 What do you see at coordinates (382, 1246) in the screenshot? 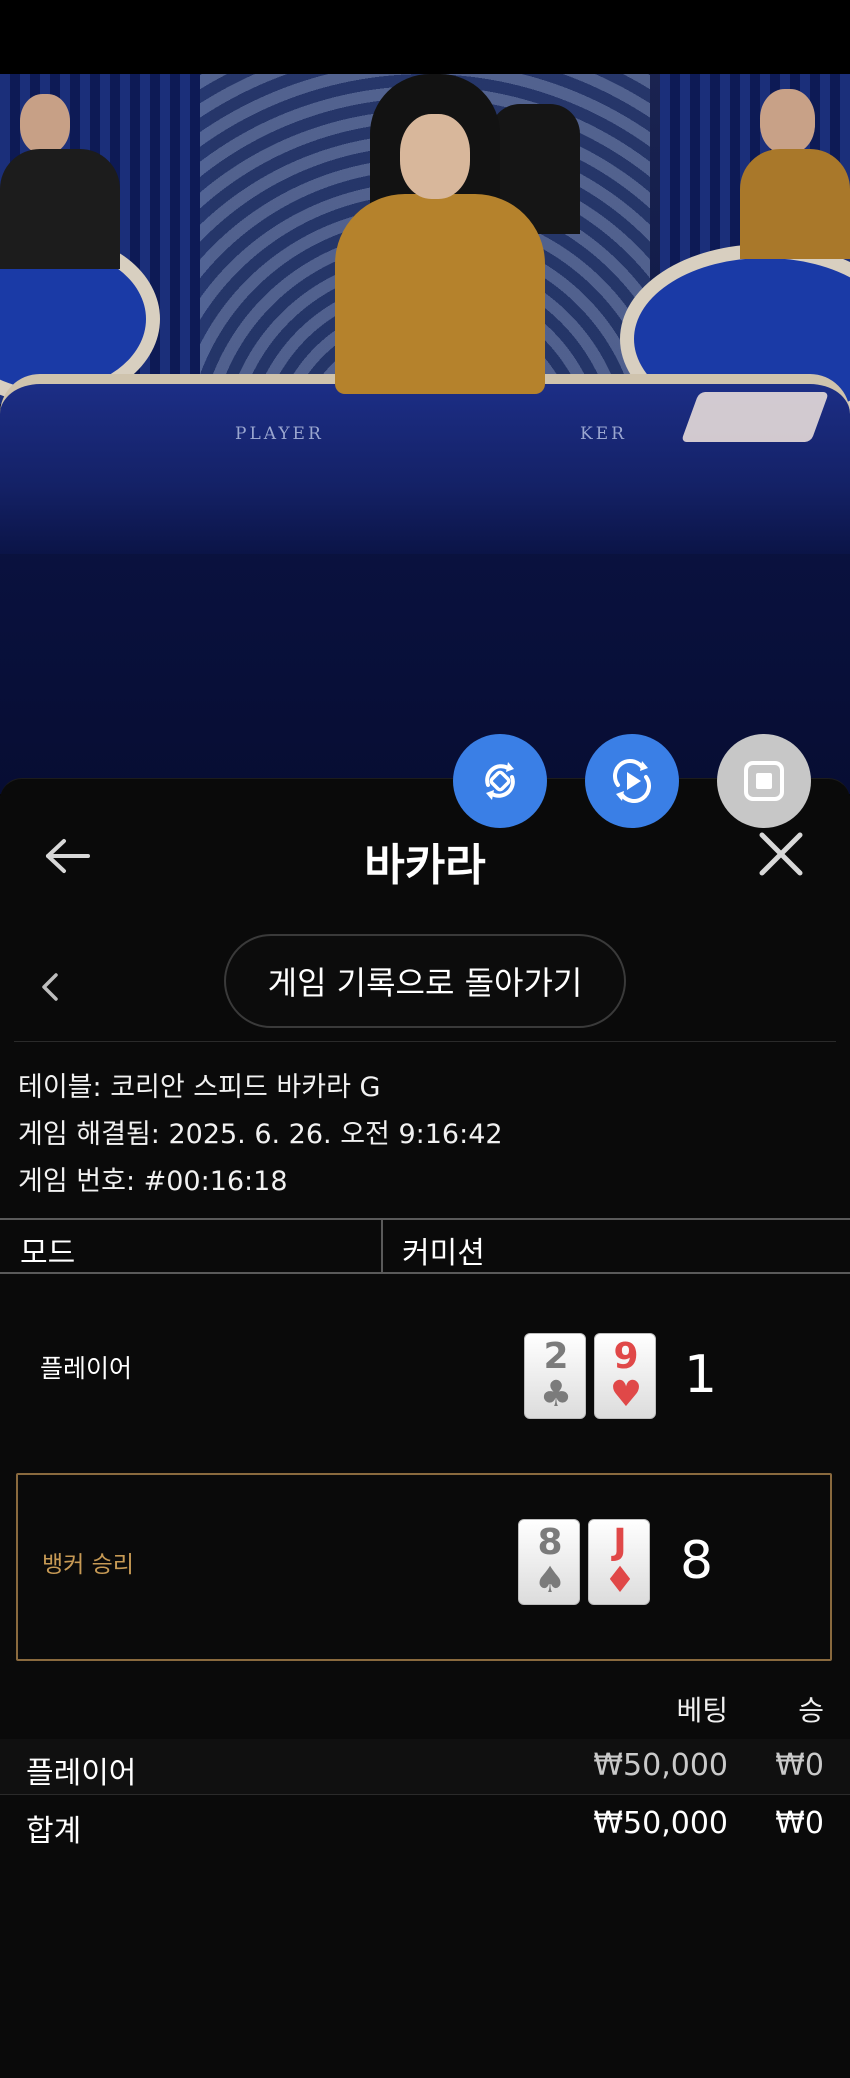
I see `column-divider` at bounding box center [382, 1246].